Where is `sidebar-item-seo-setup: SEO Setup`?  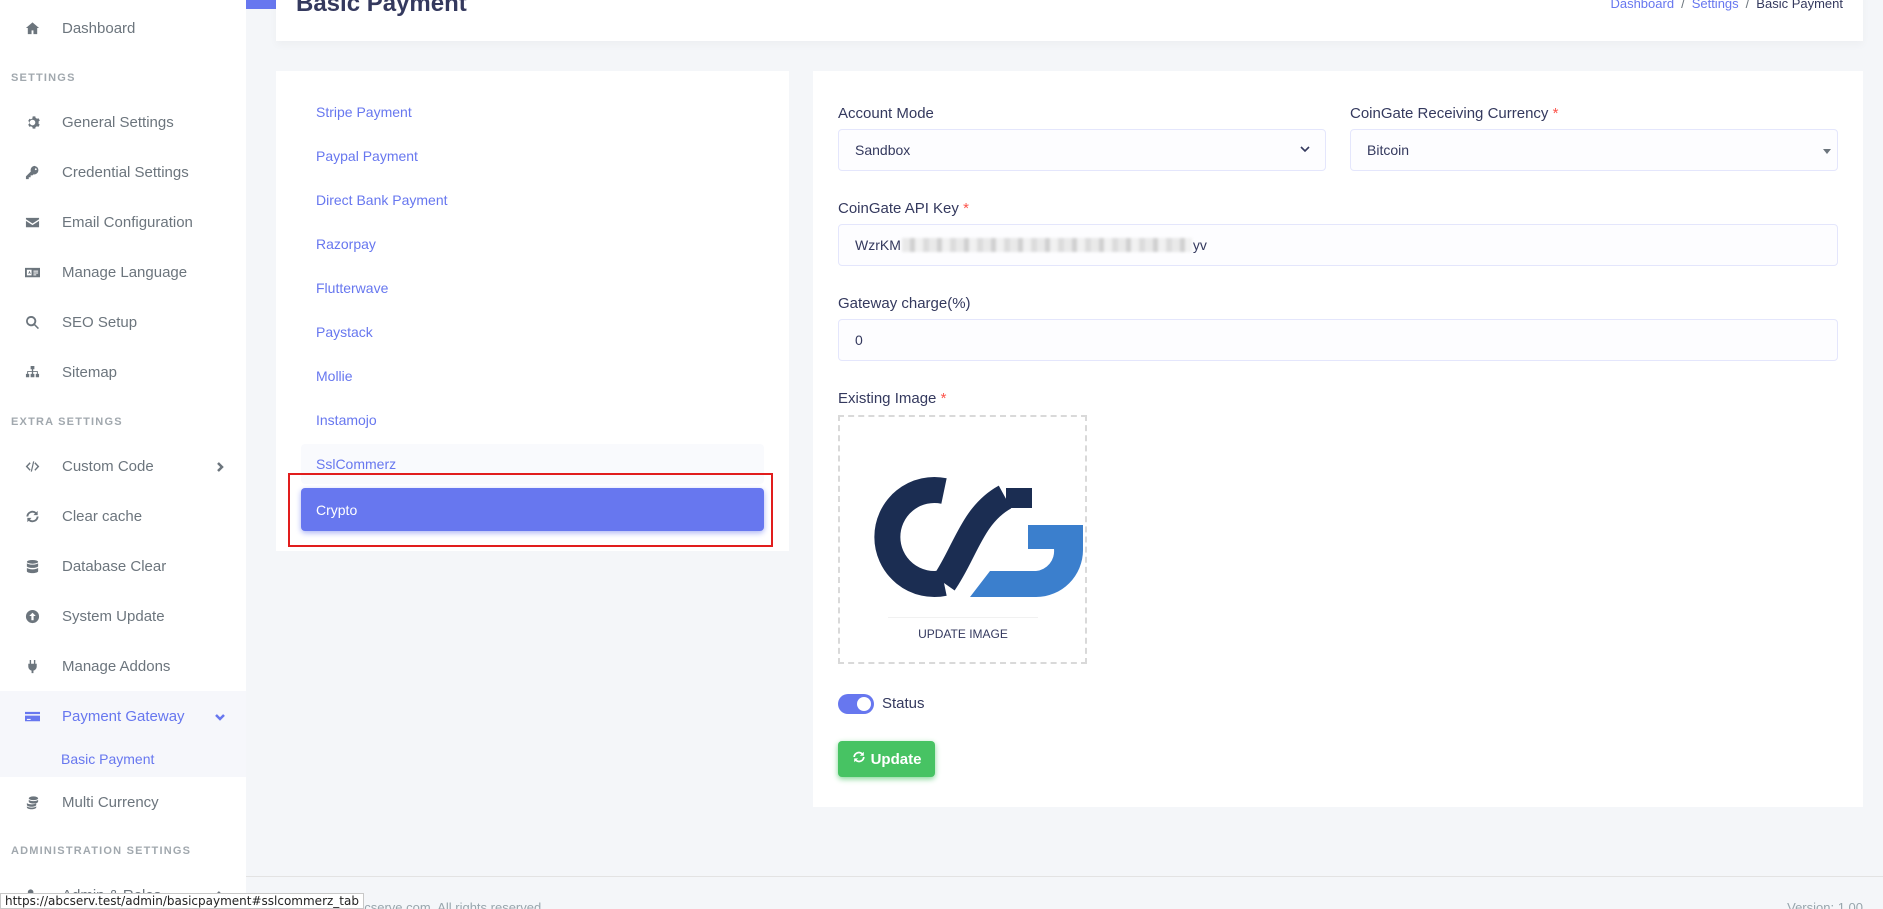
sidebar-item-seo-setup: SEO Setup is located at coordinates (123, 322).